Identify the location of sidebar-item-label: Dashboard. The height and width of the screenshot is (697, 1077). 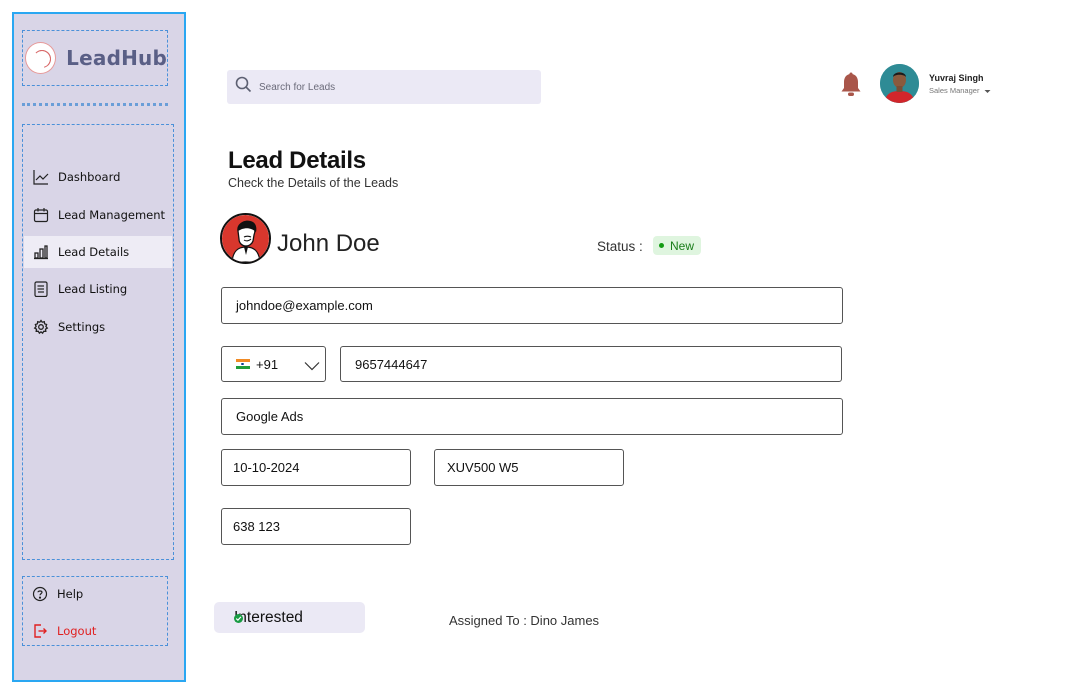
(89, 177).